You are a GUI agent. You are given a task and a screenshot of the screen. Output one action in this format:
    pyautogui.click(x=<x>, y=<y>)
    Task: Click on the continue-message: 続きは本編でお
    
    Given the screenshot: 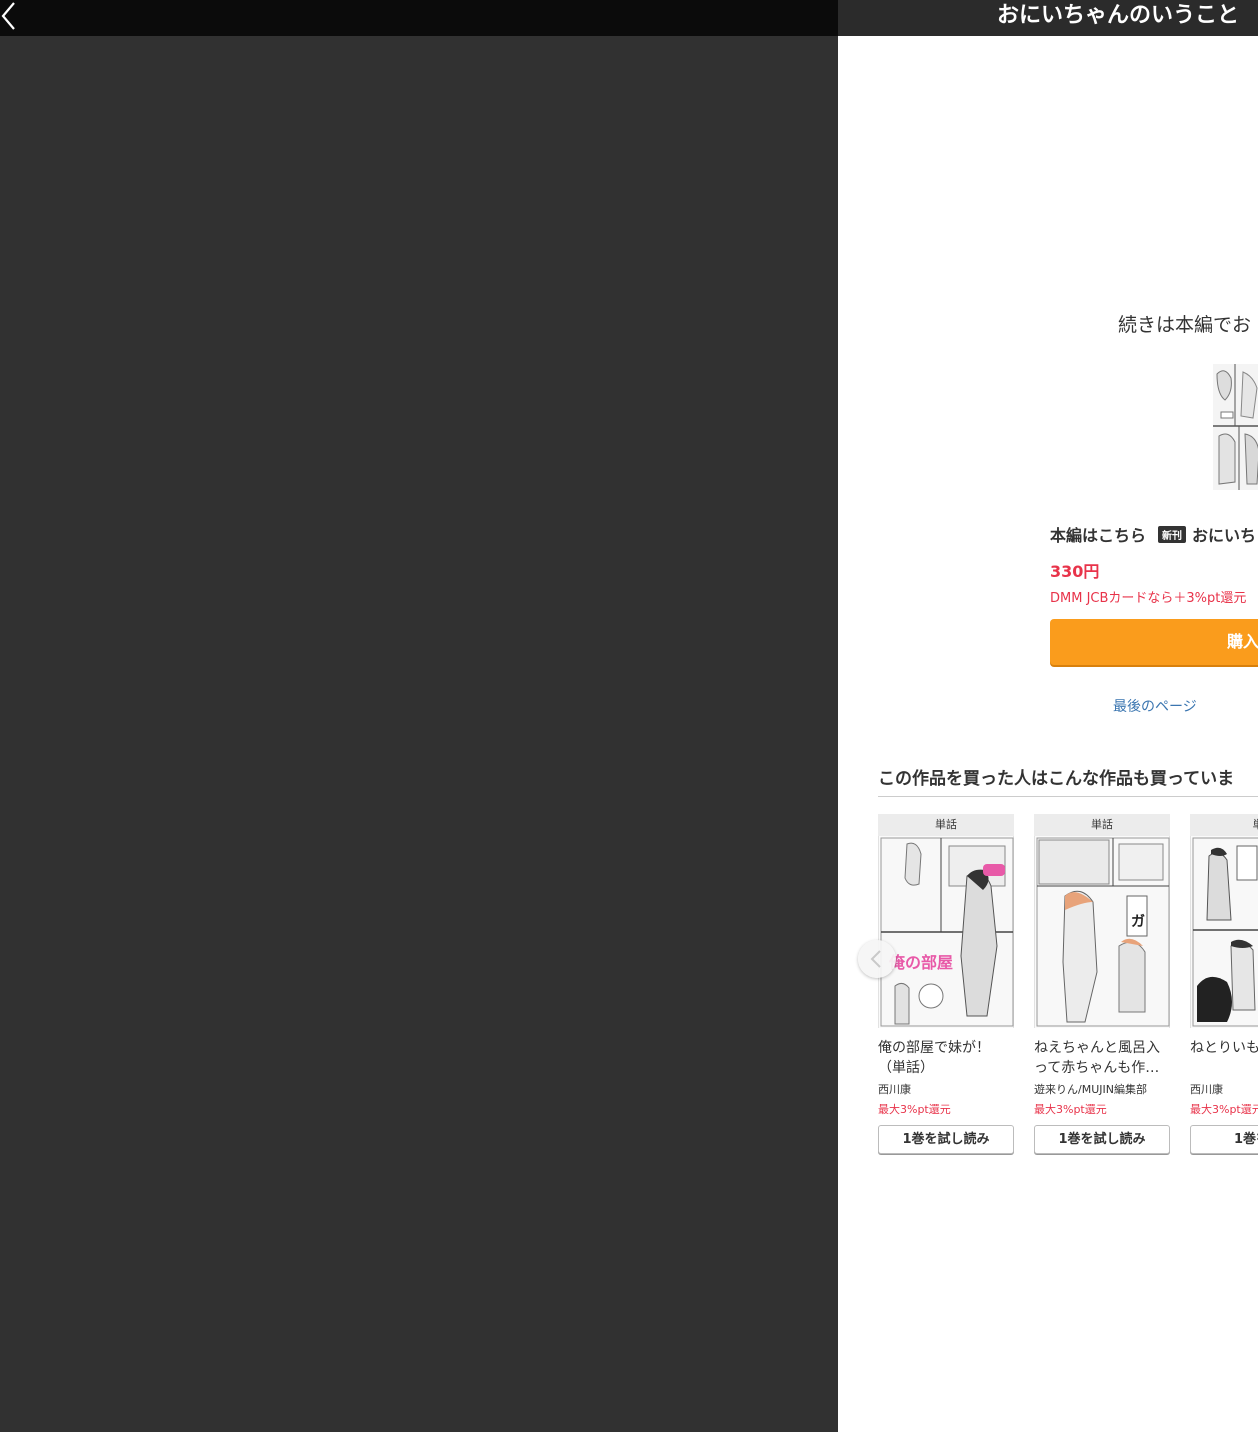 What is the action you would take?
    pyautogui.click(x=1185, y=325)
    